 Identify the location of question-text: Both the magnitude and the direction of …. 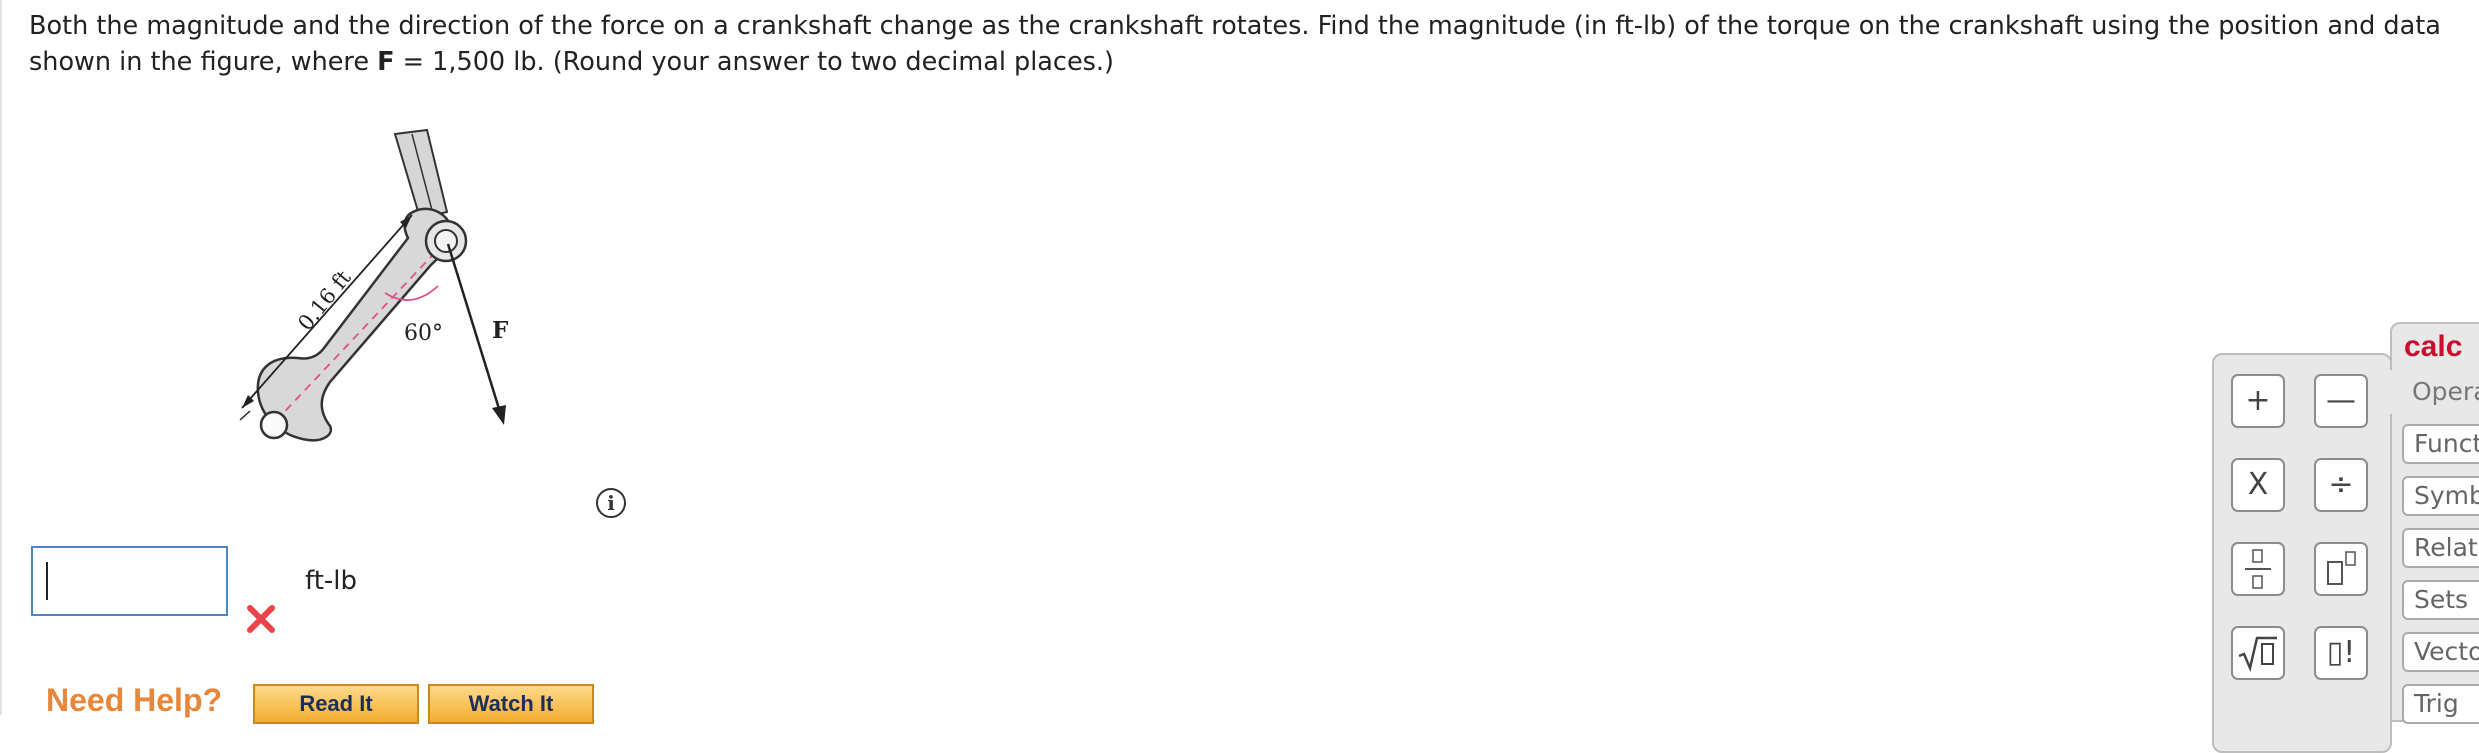
(1239, 44).